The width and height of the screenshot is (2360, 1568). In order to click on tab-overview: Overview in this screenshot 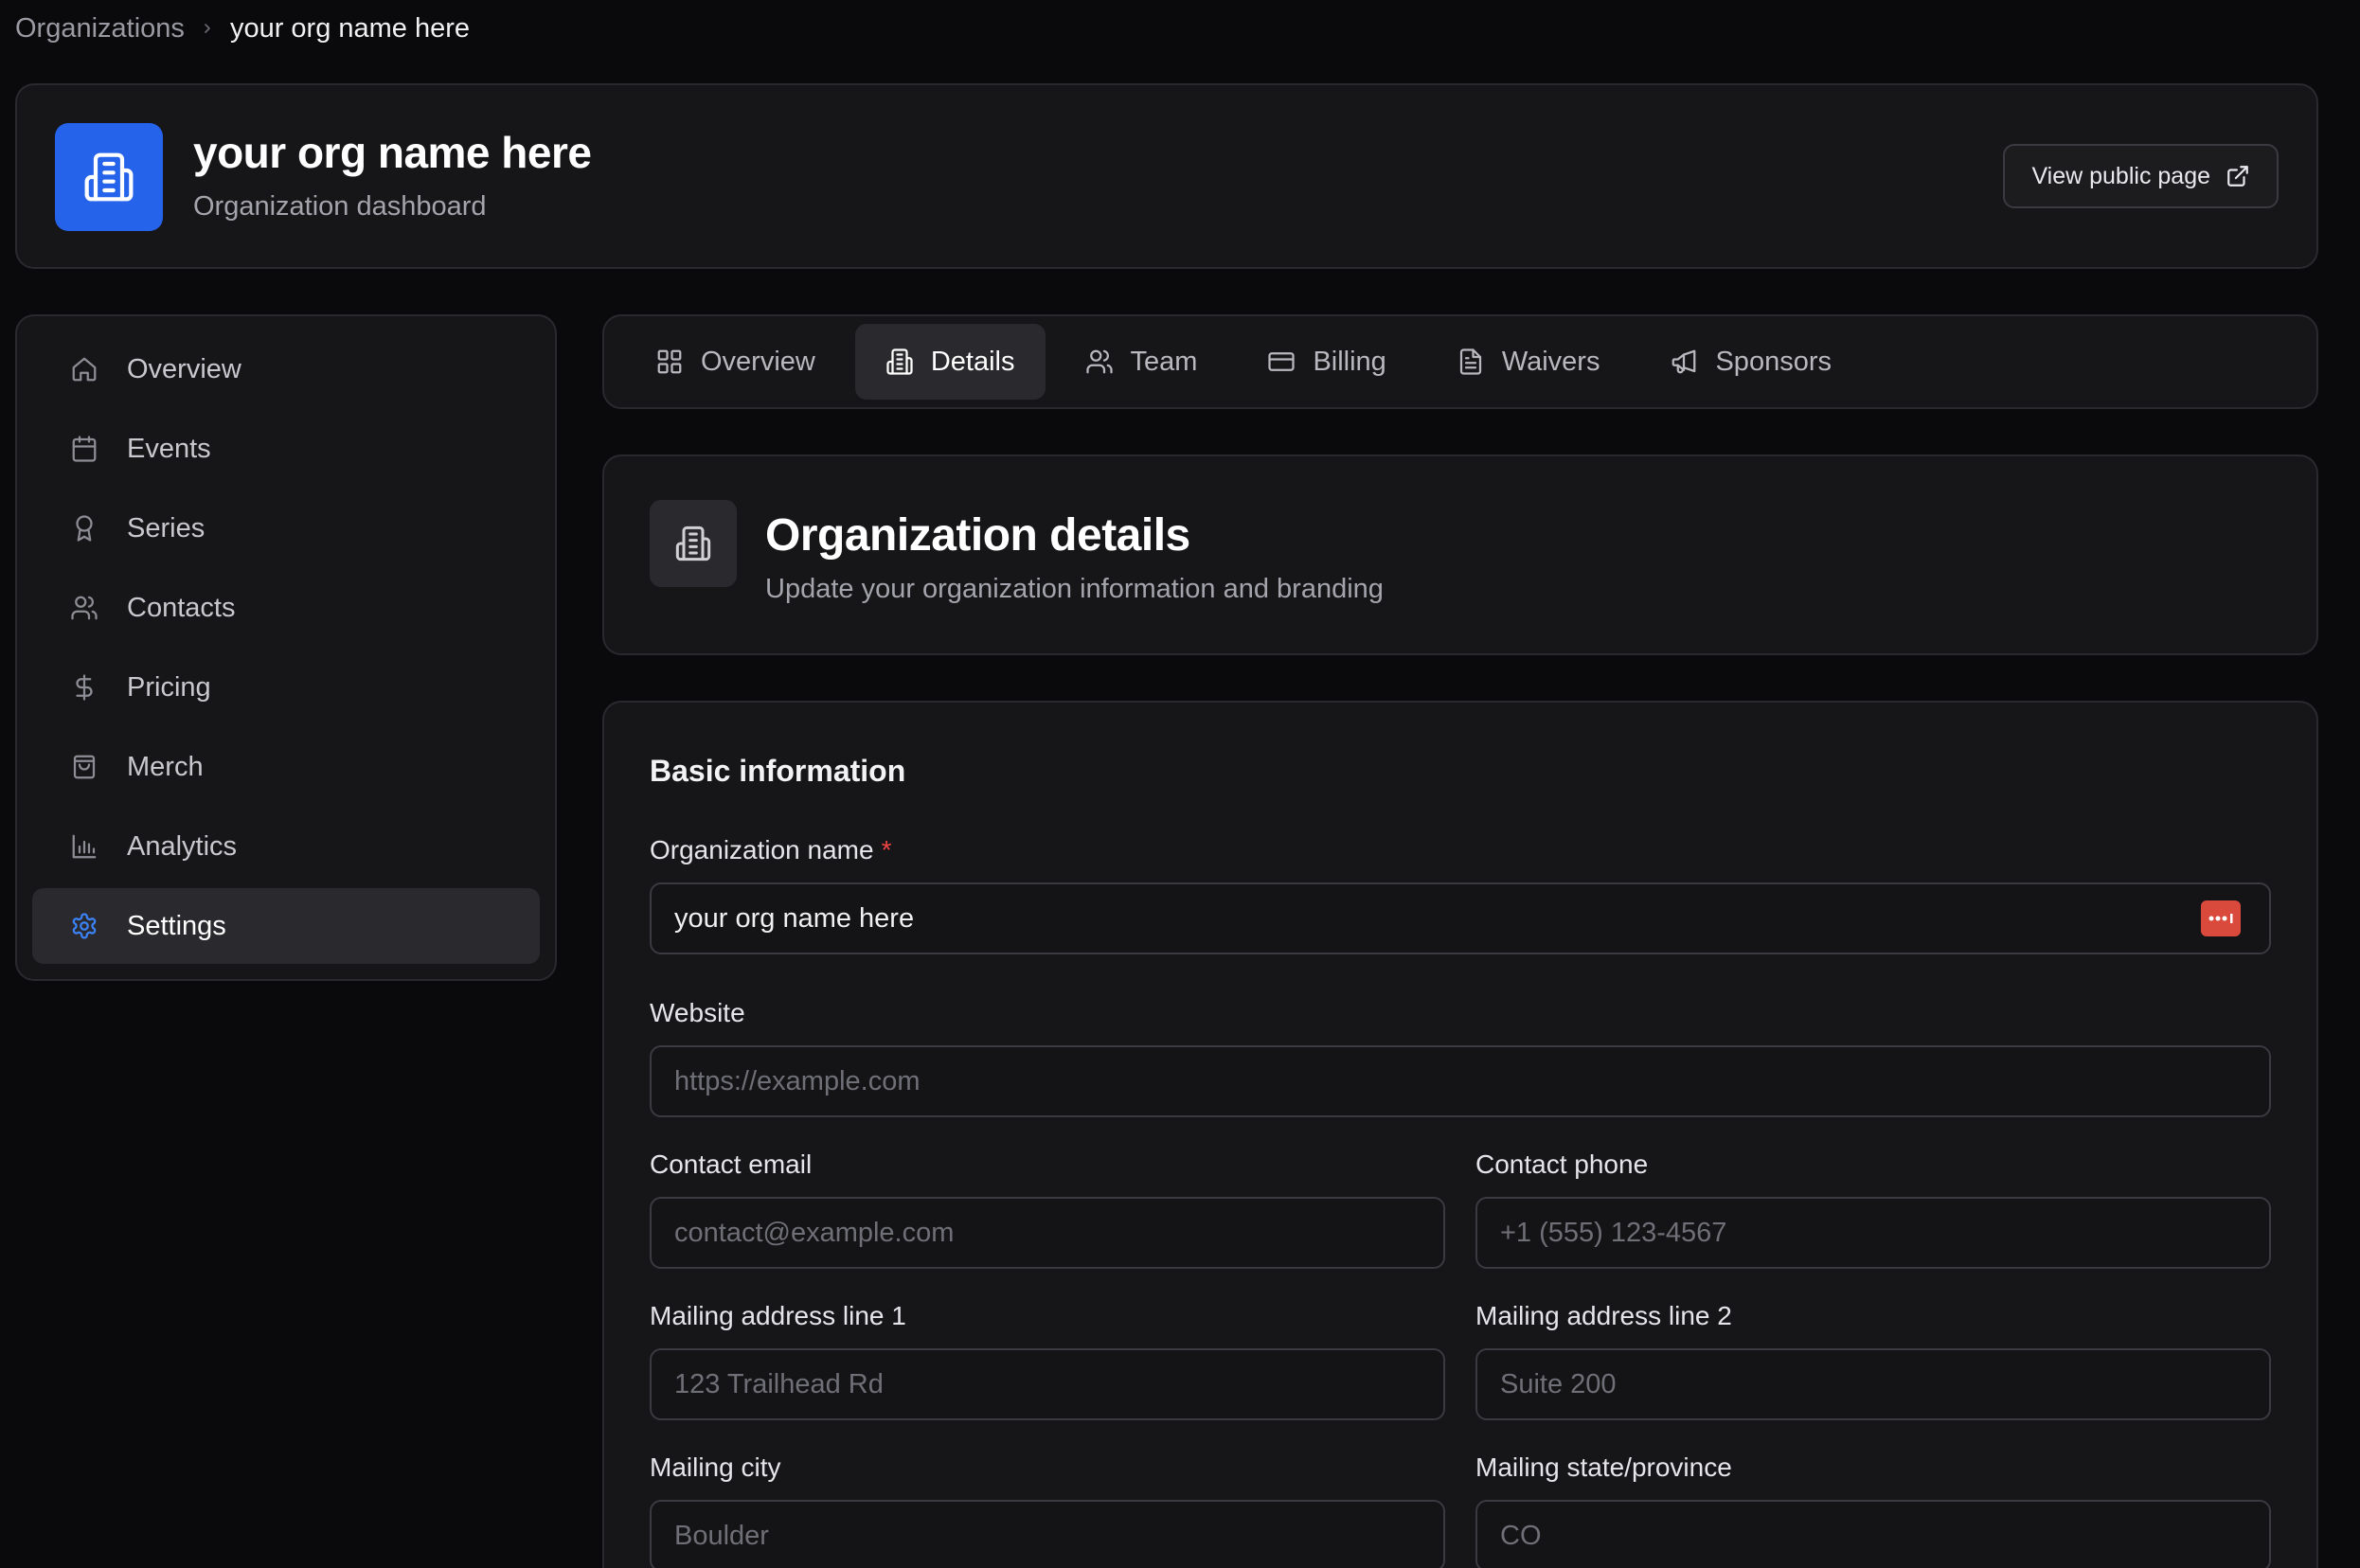, I will do `click(735, 362)`.